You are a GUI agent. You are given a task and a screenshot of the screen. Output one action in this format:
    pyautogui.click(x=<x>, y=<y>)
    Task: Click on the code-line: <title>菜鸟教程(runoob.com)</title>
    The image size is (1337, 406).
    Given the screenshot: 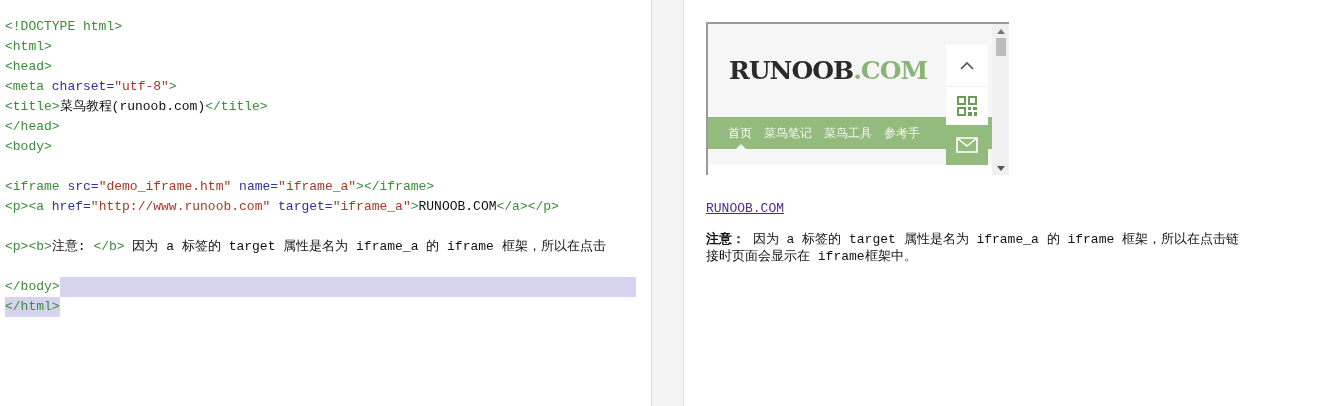 What is the action you would take?
    pyautogui.click(x=136, y=107)
    